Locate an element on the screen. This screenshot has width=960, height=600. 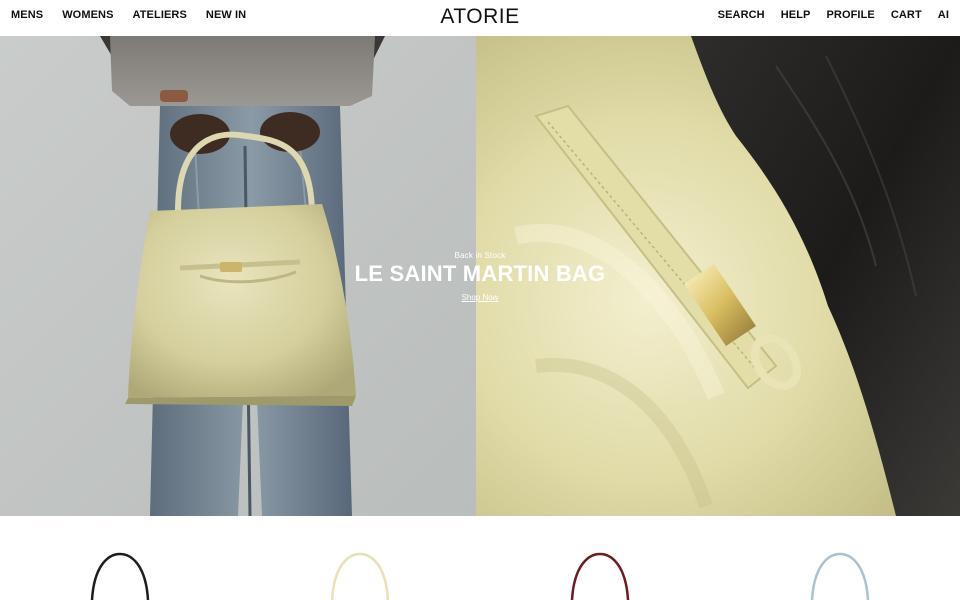
nav-profile: PROFILE is located at coordinates (850, 15).